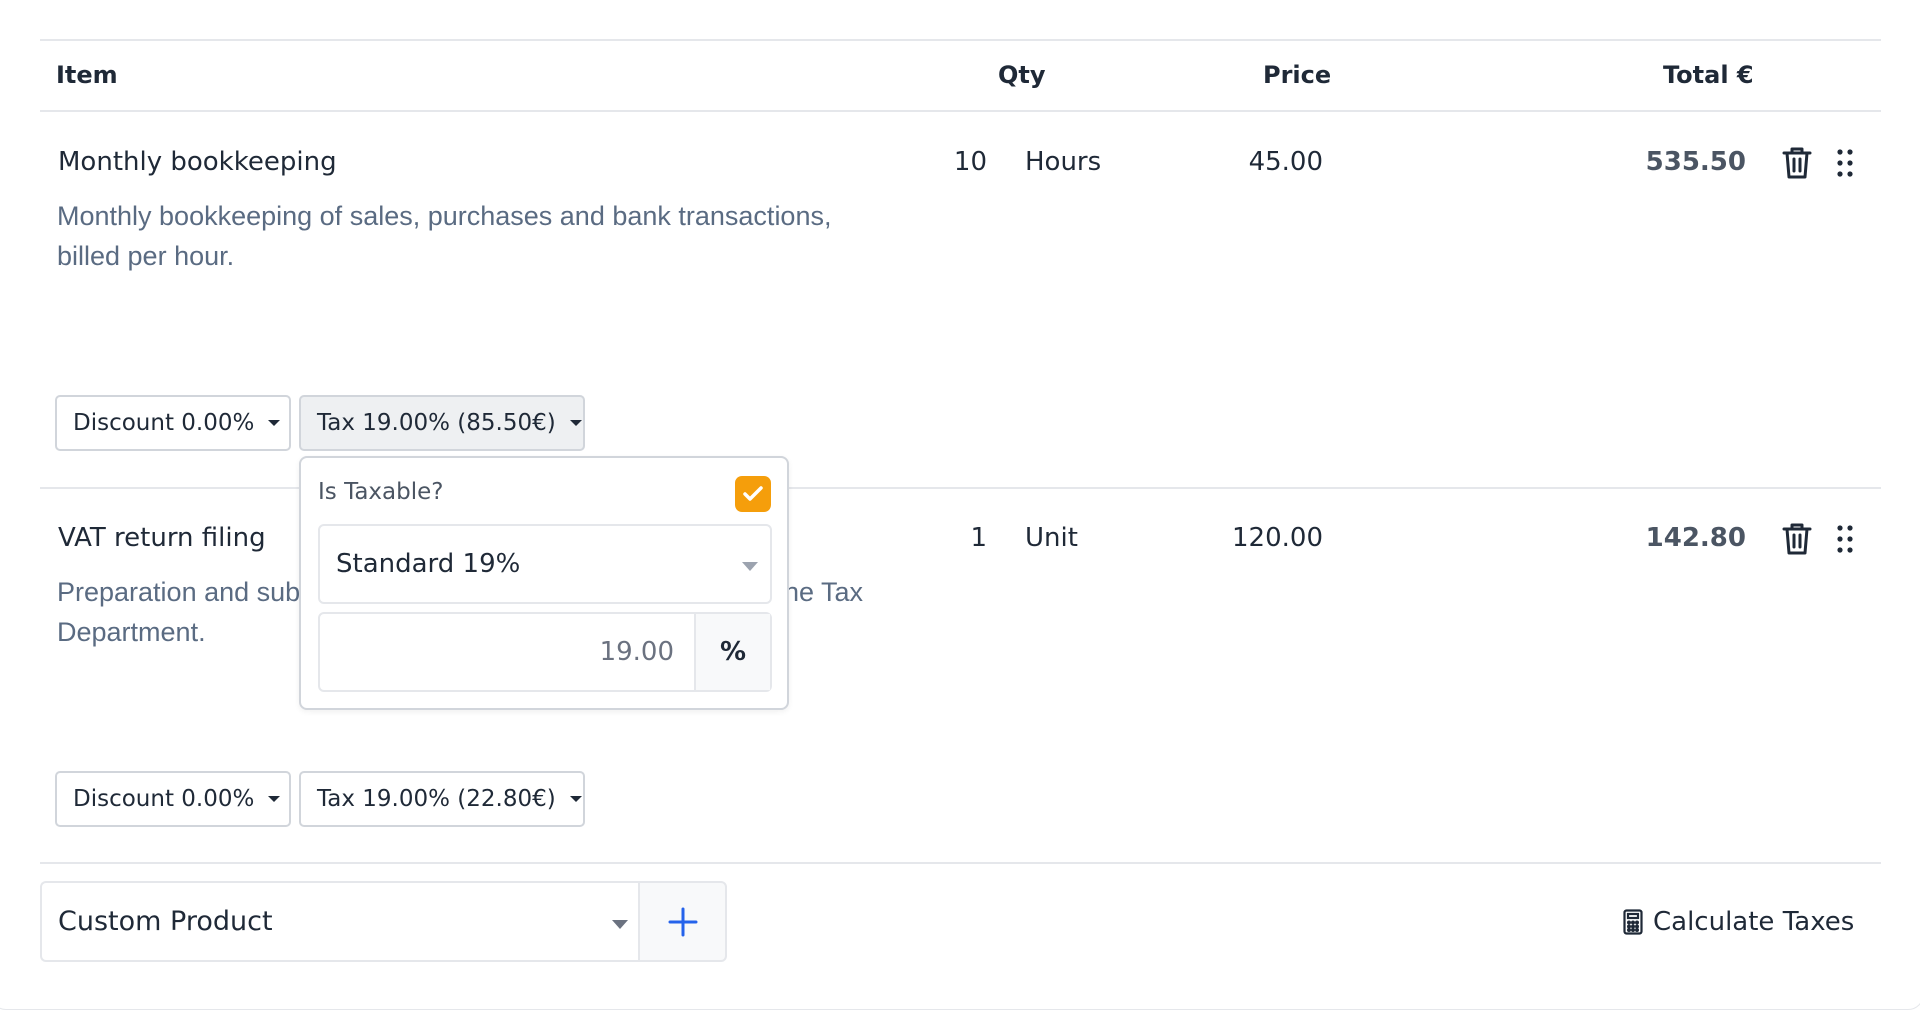 The height and width of the screenshot is (1010, 1920). What do you see at coordinates (957, 162) in the screenshot?
I see `line-item-qty: 10` at bounding box center [957, 162].